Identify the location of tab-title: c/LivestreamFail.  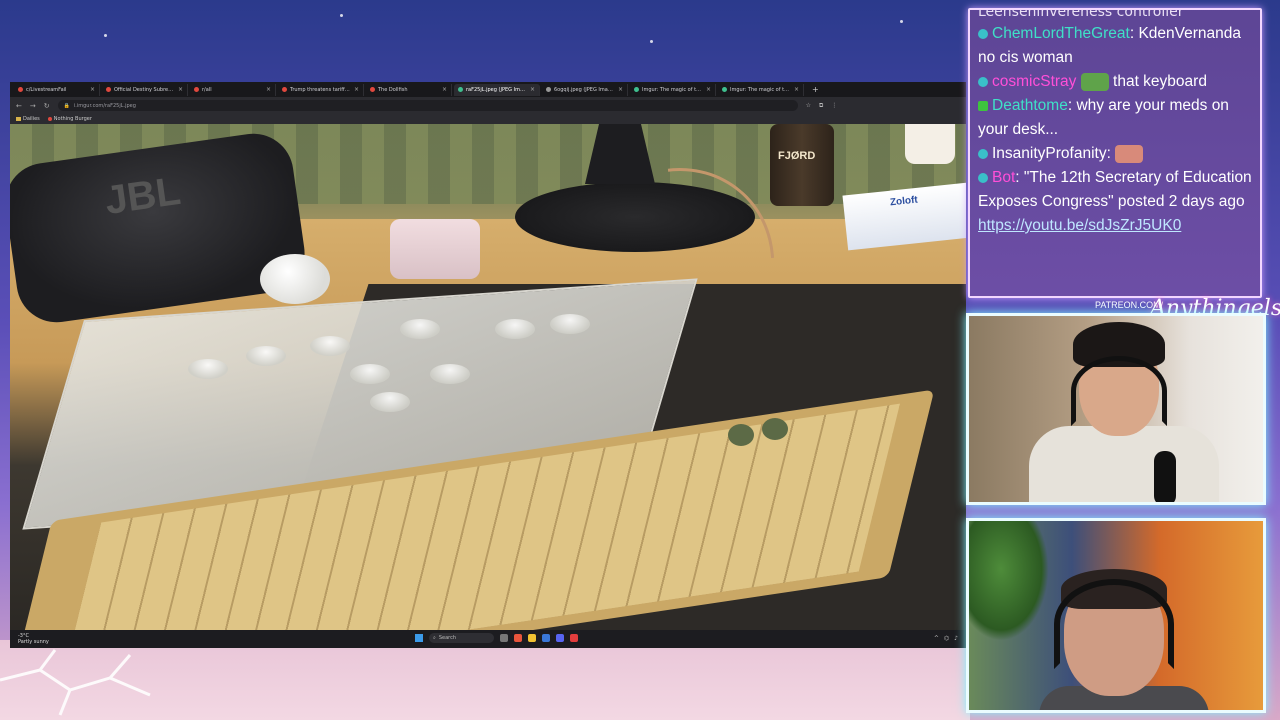
(46, 89).